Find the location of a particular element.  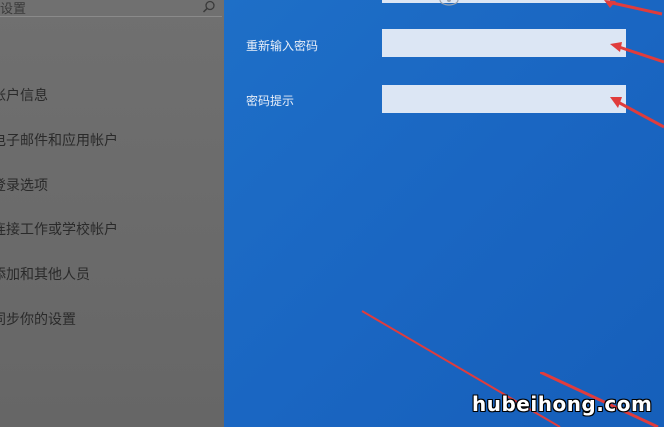

reenter-password-label: 重新输入密码 is located at coordinates (282, 46).